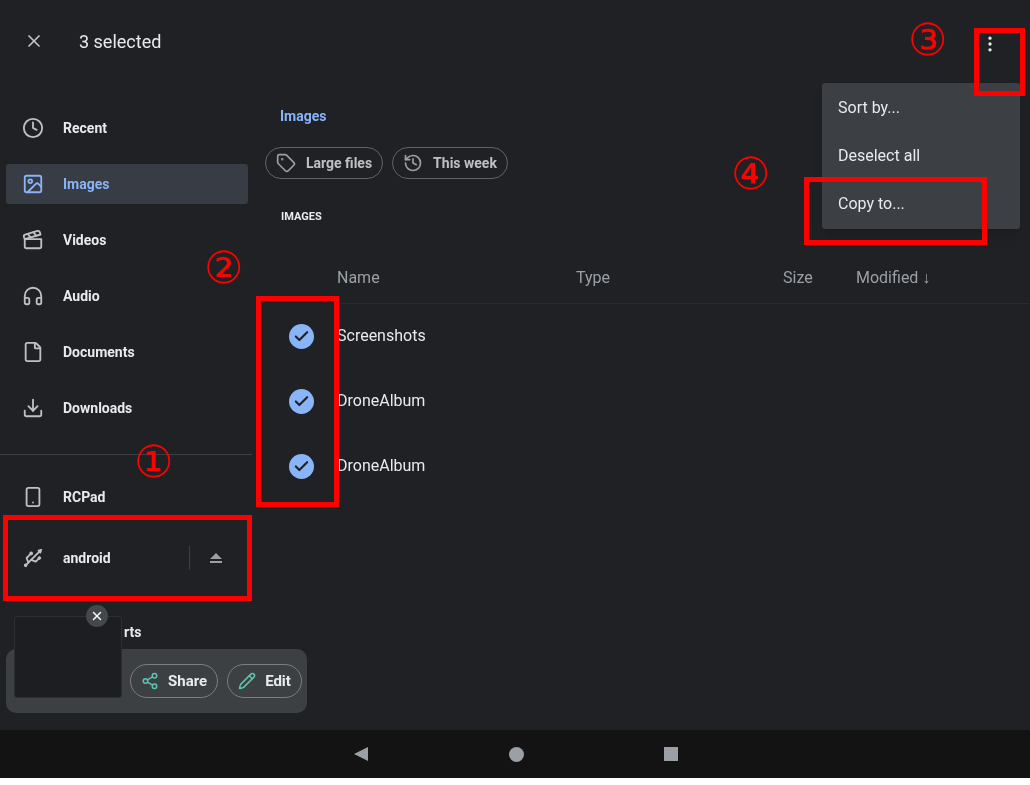 The image size is (1030, 785). What do you see at coordinates (133, 632) in the screenshot?
I see `sidebar-item: rts` at bounding box center [133, 632].